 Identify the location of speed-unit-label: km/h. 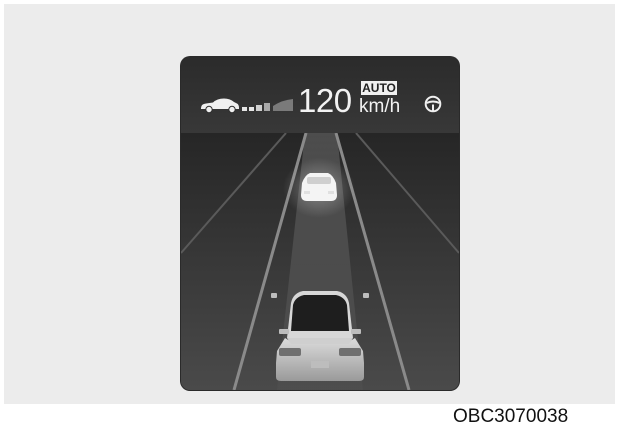
(380, 106).